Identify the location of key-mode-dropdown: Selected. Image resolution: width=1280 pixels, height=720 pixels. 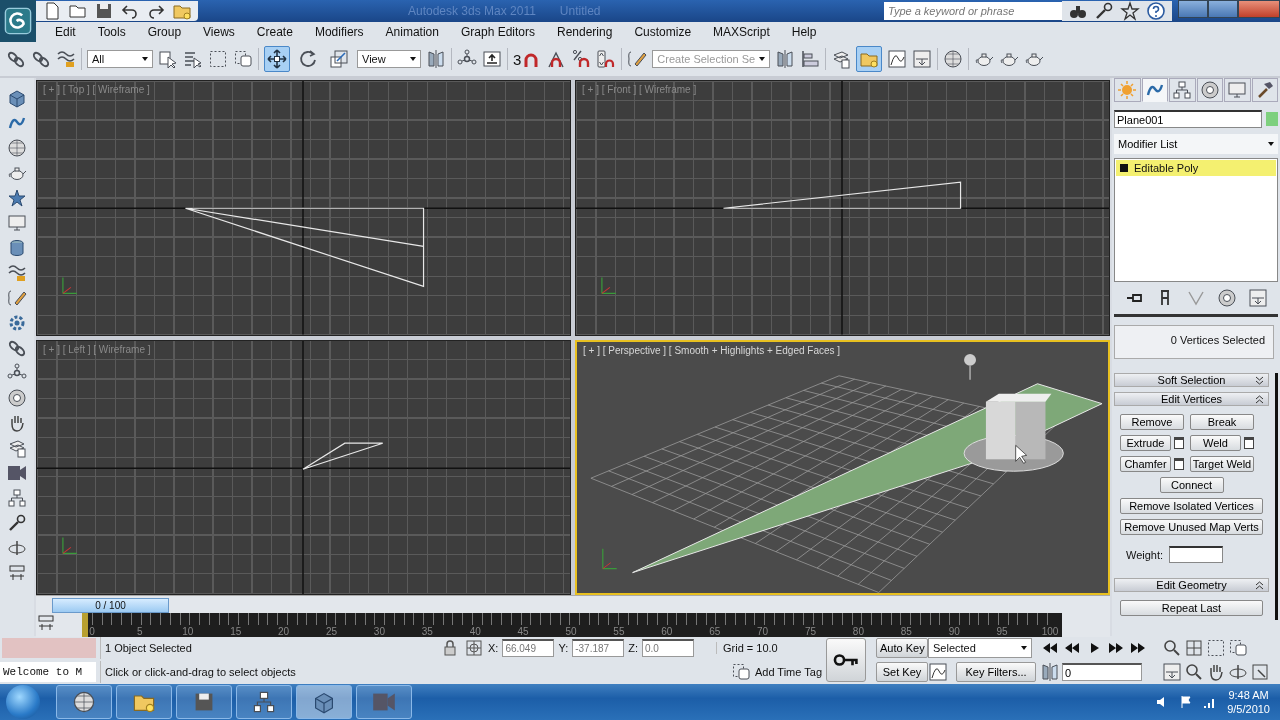
(980, 648).